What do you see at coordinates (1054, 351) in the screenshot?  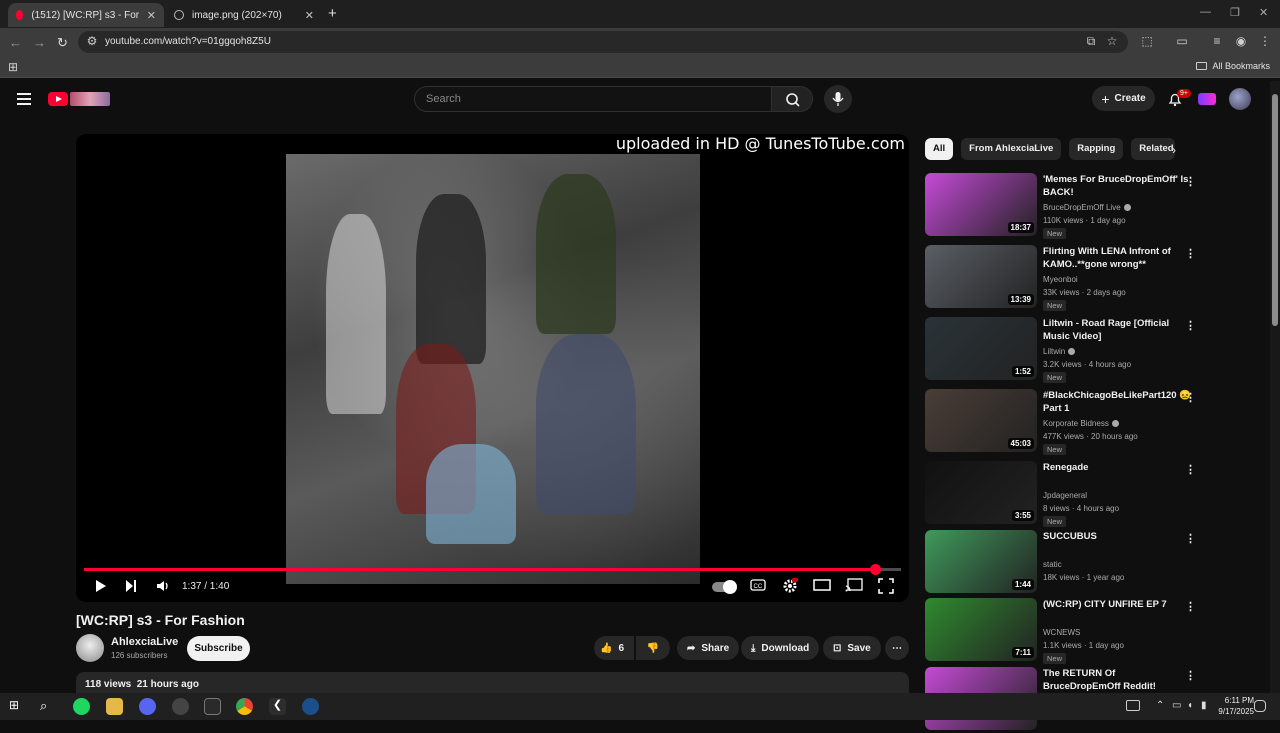 I see `recommended-channel: Liltwin` at bounding box center [1054, 351].